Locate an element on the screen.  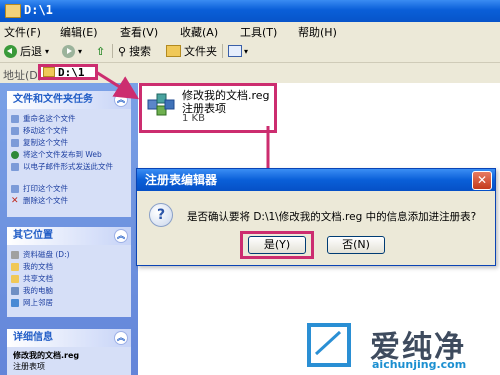
globe-icon is located at coordinates (15, 155).